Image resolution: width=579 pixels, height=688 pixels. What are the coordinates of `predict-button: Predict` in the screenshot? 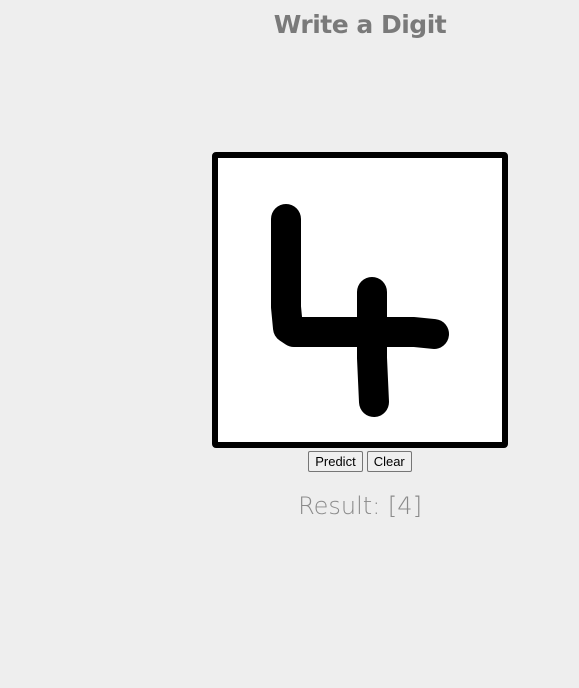 It's located at (335, 461).